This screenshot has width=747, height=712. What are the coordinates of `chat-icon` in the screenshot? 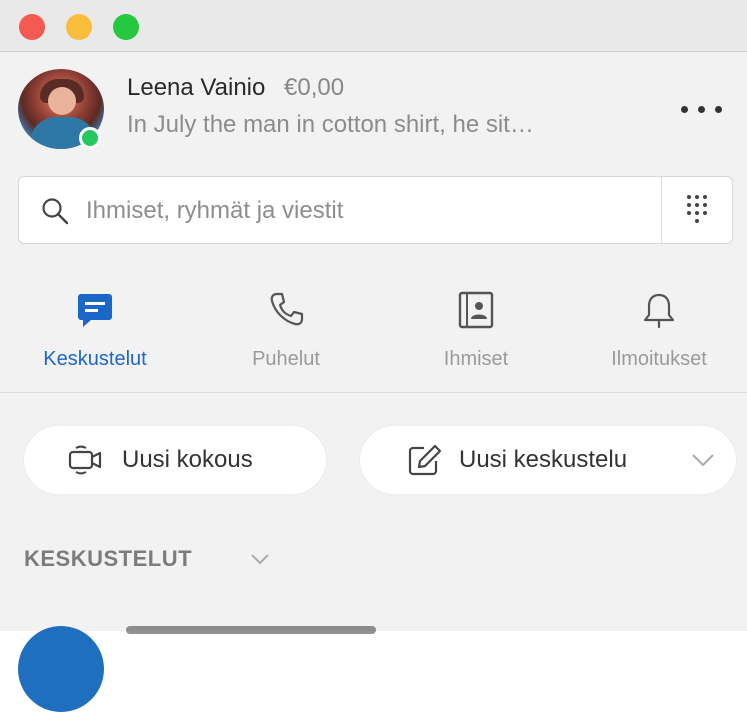 It's located at (95, 310).